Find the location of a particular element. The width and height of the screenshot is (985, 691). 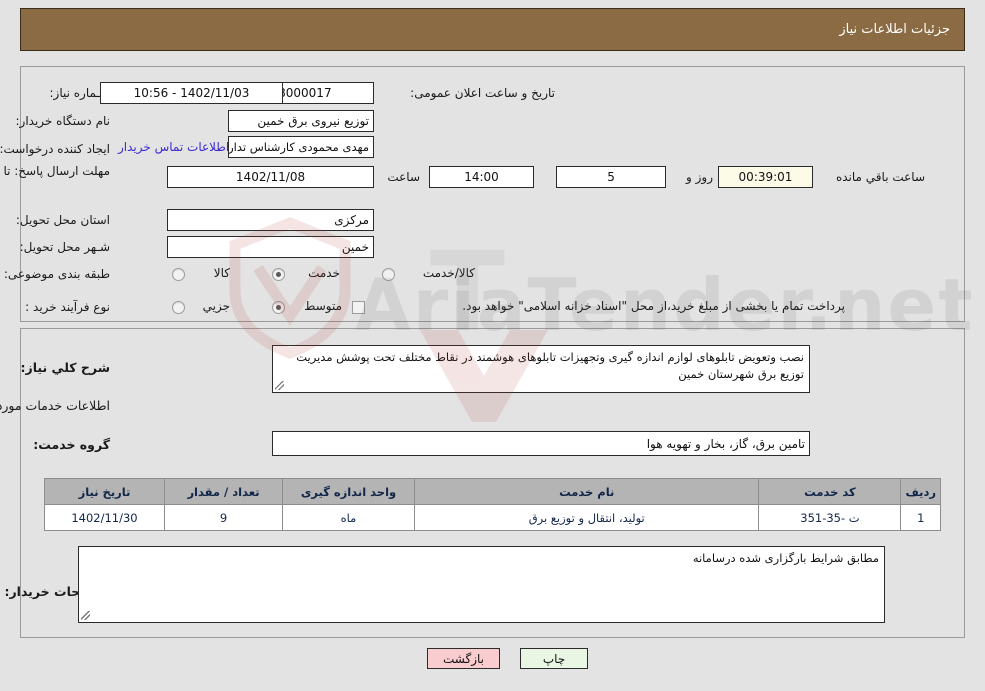

service-group-label: گروه خدمت: is located at coordinates (71, 444).